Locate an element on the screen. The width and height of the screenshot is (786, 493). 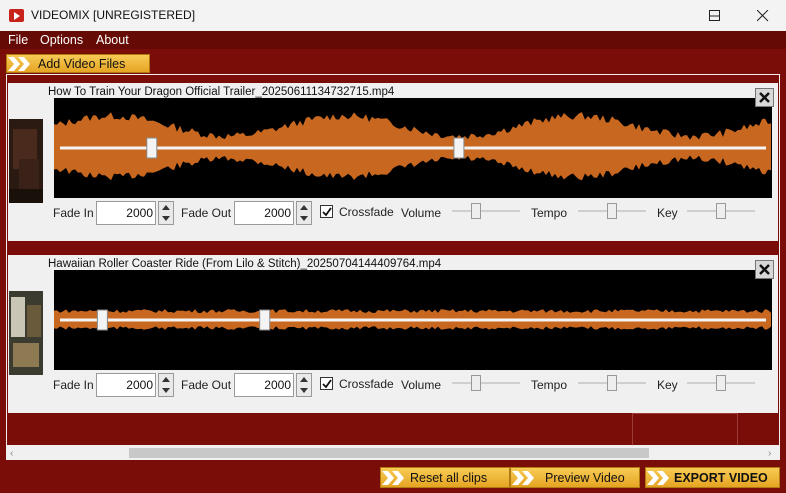
close-window-button is located at coordinates (763, 15).